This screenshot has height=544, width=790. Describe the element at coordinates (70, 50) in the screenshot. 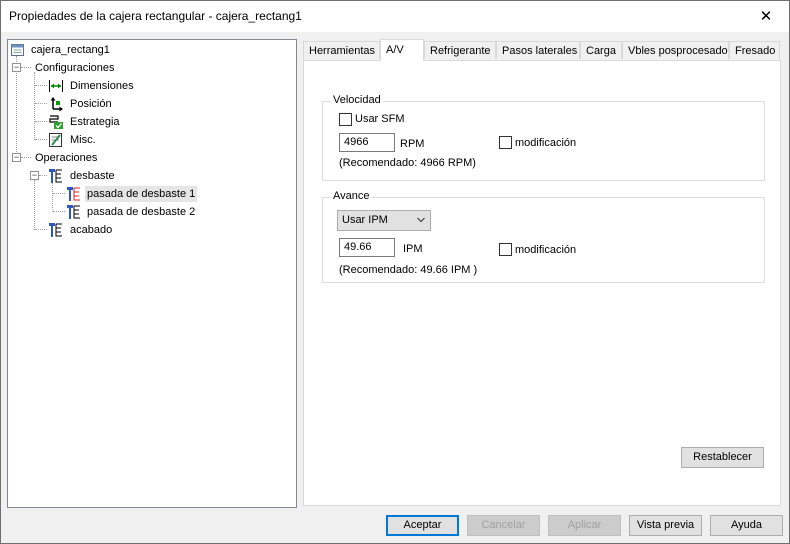

I see `tree-item-label: cajera_rectang1` at that location.